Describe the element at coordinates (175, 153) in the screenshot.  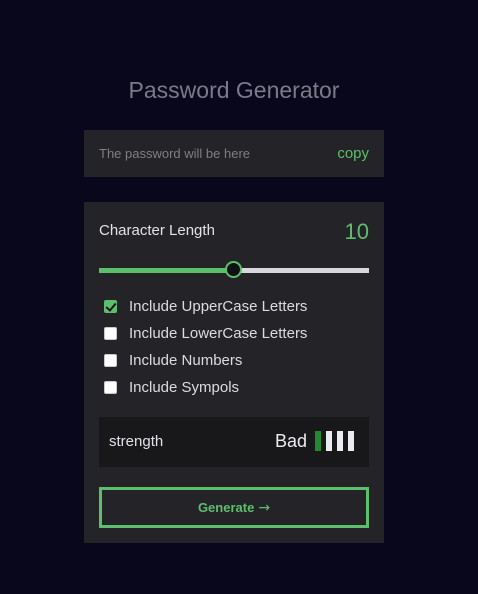
I see `password-output-text: The password will be here` at that location.